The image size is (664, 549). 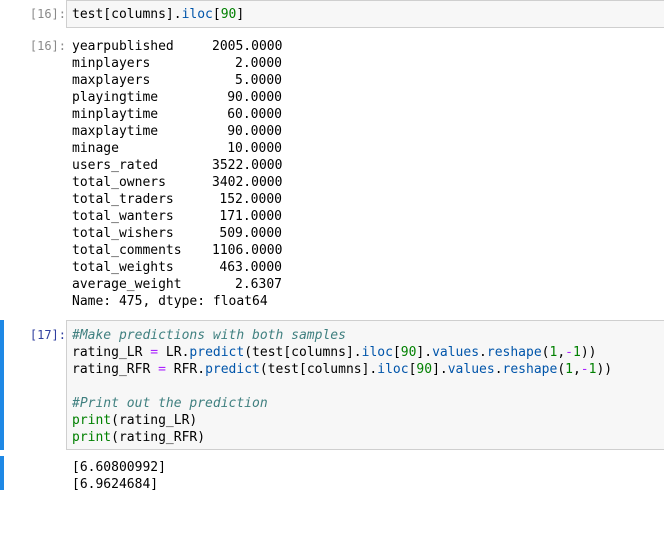 What do you see at coordinates (177, 114) in the screenshot?
I see `series-row: minplaytime 60.0000` at bounding box center [177, 114].